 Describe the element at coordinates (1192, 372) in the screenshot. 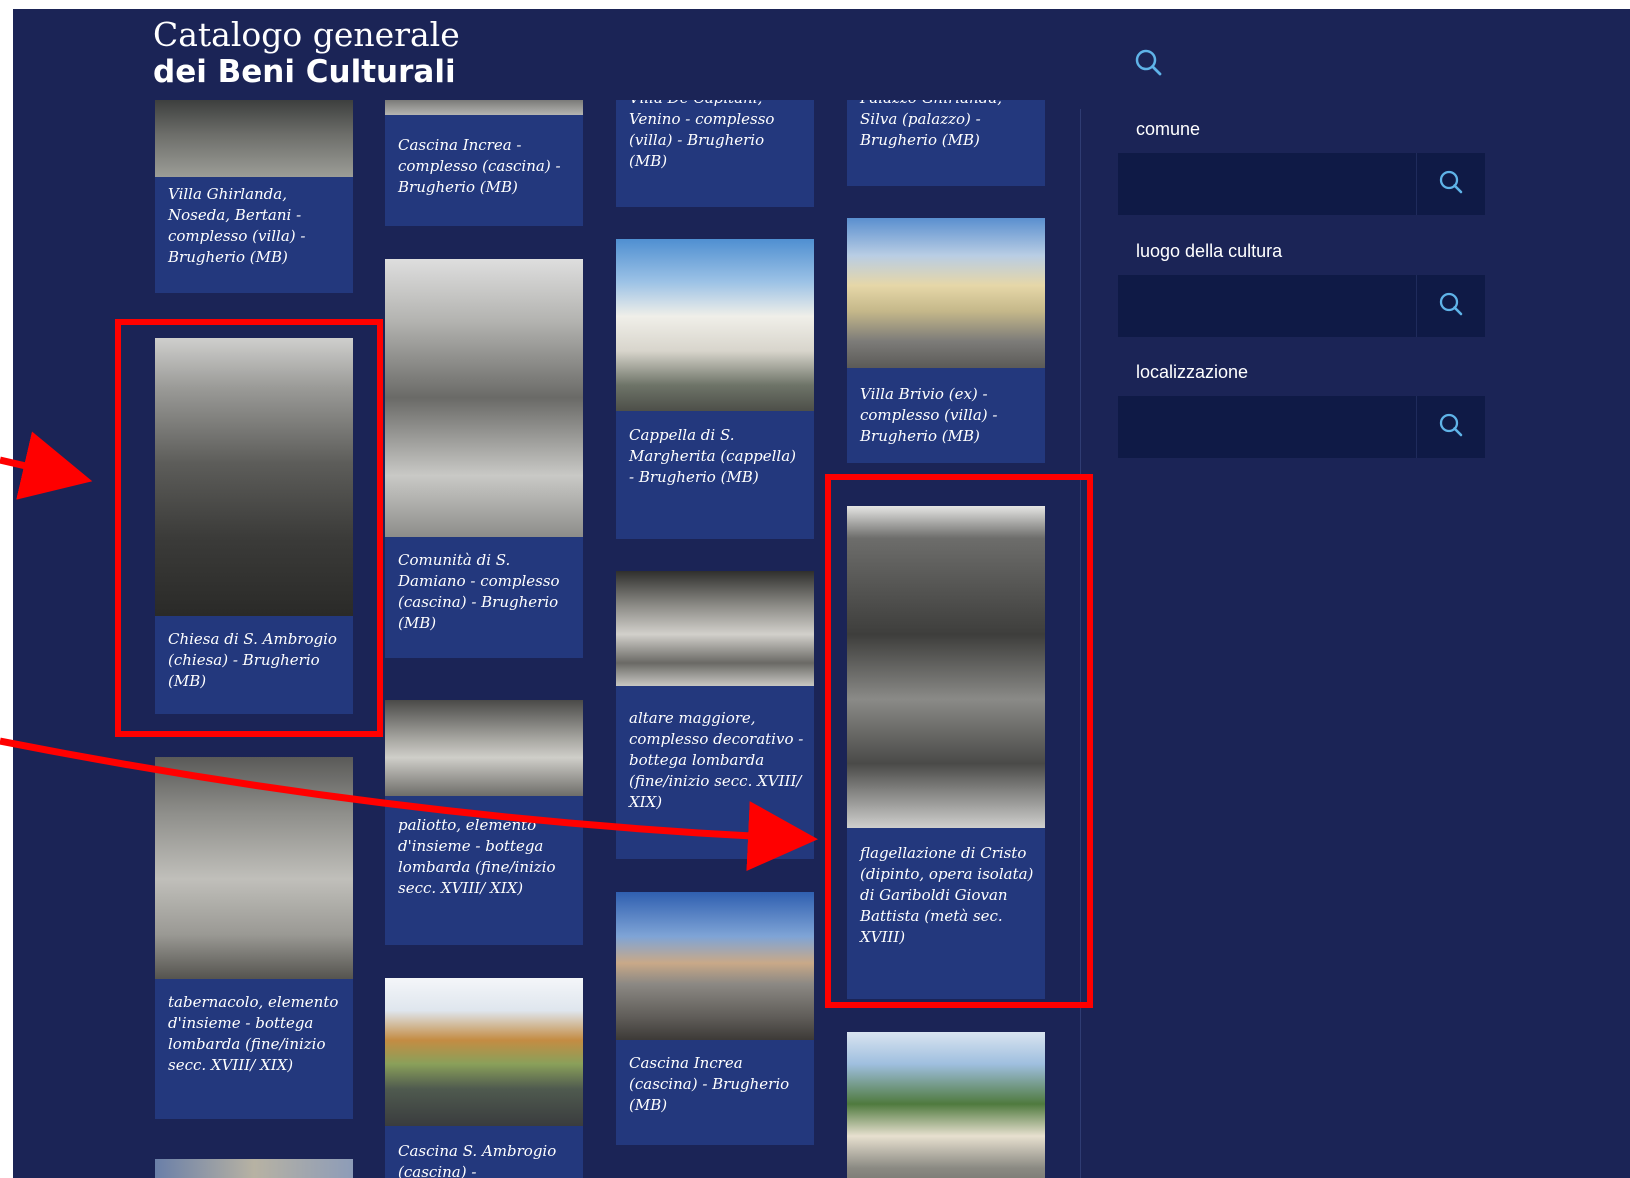

I see `filter-label-localizzazione: localizzazione` at that location.